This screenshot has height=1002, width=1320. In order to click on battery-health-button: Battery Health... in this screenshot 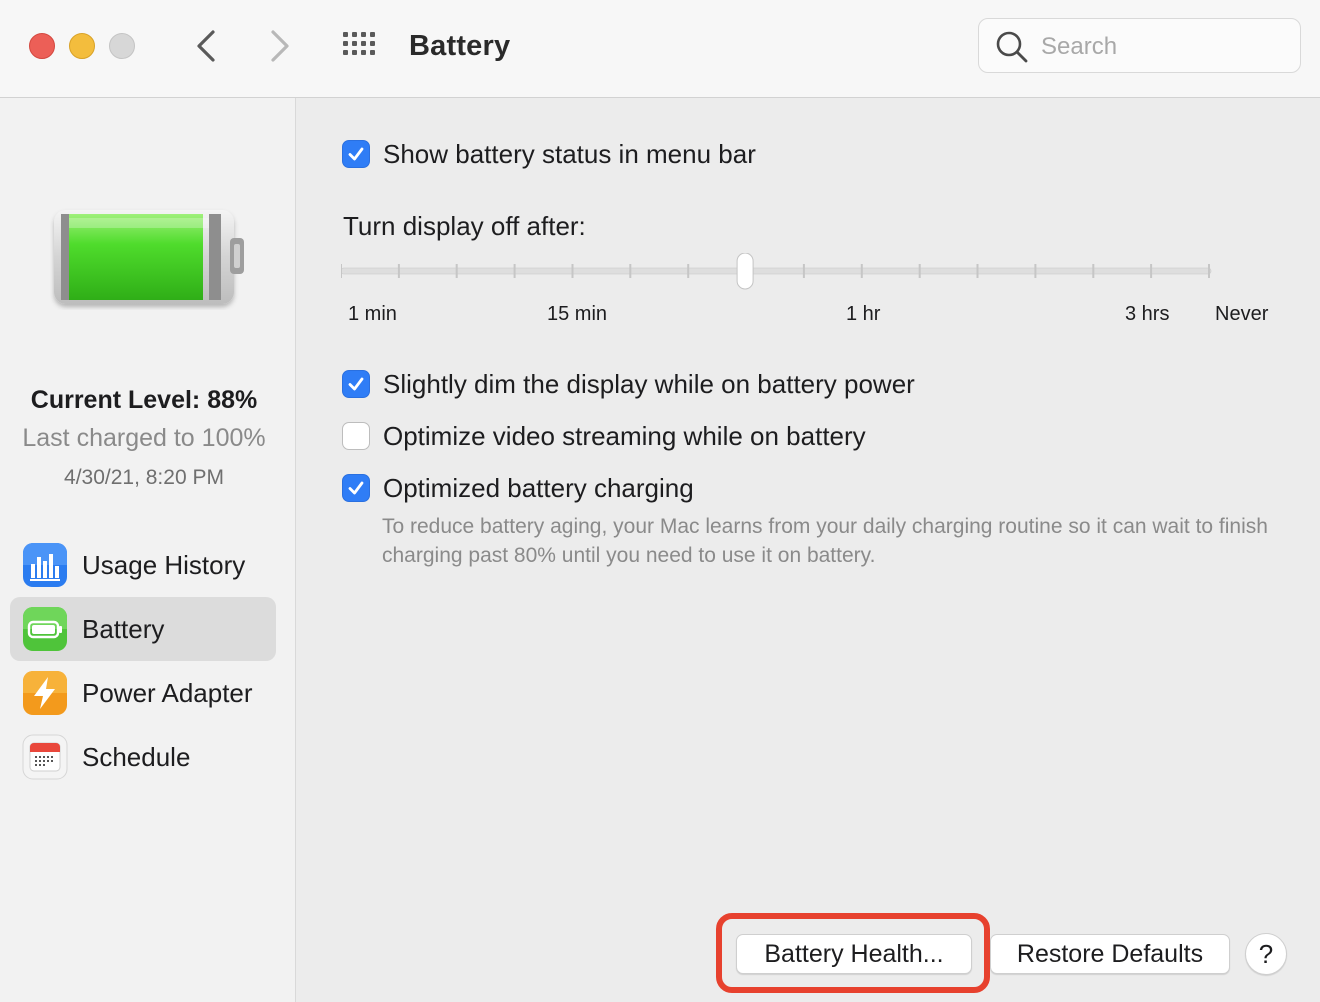, I will do `click(854, 954)`.